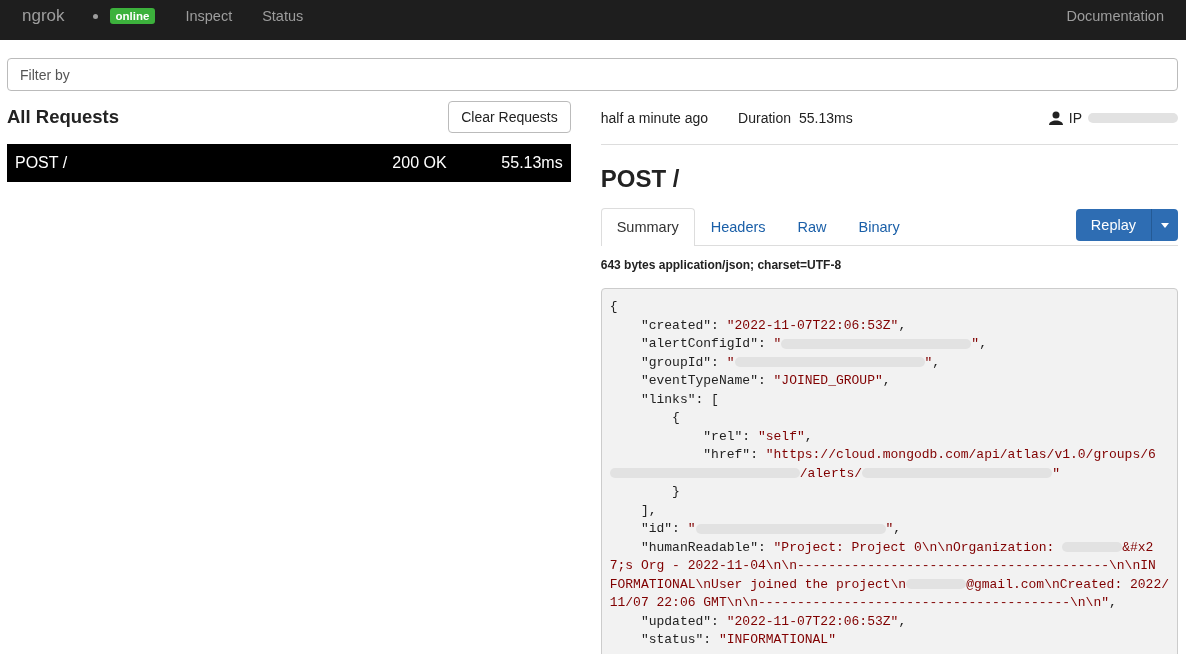  What do you see at coordinates (640, 179) in the screenshot?
I see `request-title: POST /` at bounding box center [640, 179].